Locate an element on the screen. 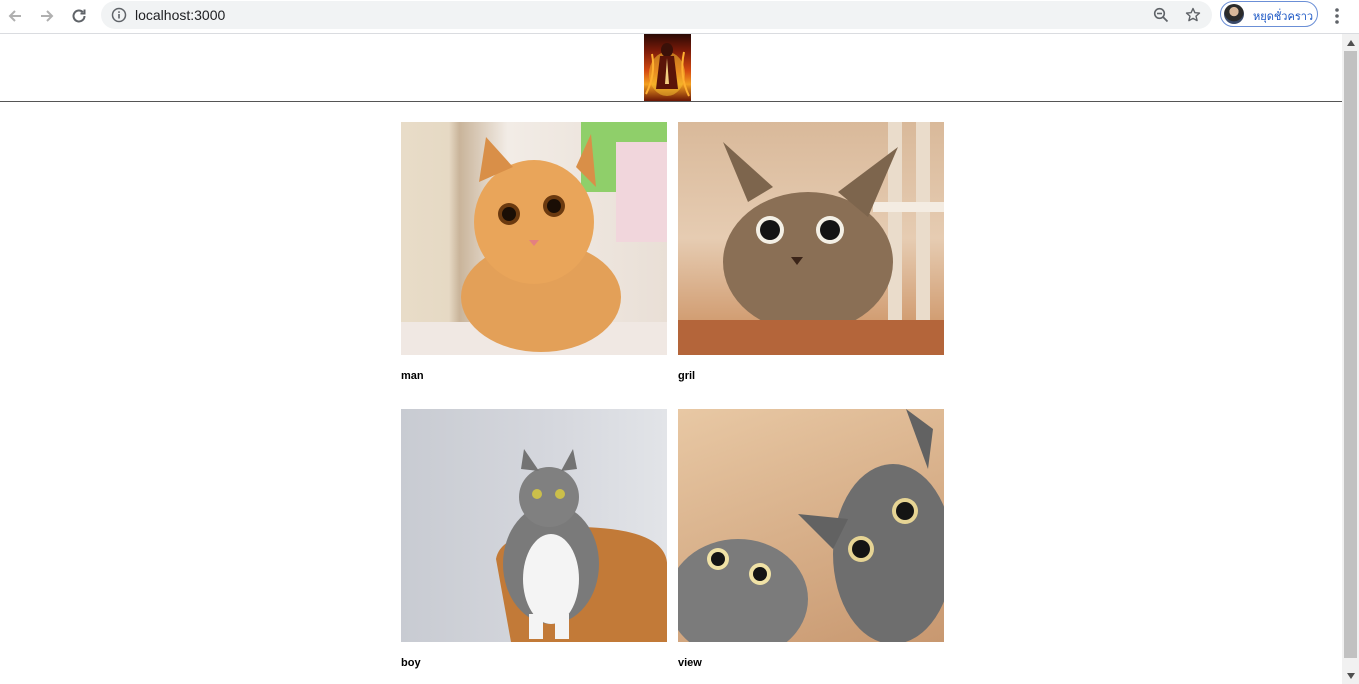 This screenshot has height=684, width=1359. card-caption: view is located at coordinates (690, 663).